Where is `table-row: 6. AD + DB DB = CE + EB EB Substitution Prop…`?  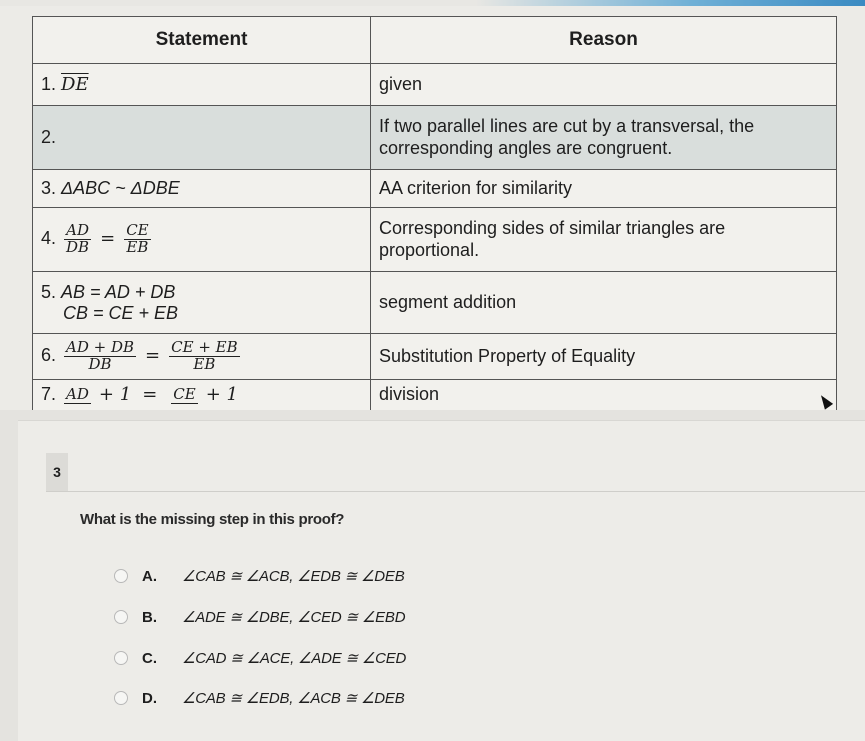
table-row: 6. AD + DB DB = CE + EB EB Substitution Prop… is located at coordinates (434, 356).